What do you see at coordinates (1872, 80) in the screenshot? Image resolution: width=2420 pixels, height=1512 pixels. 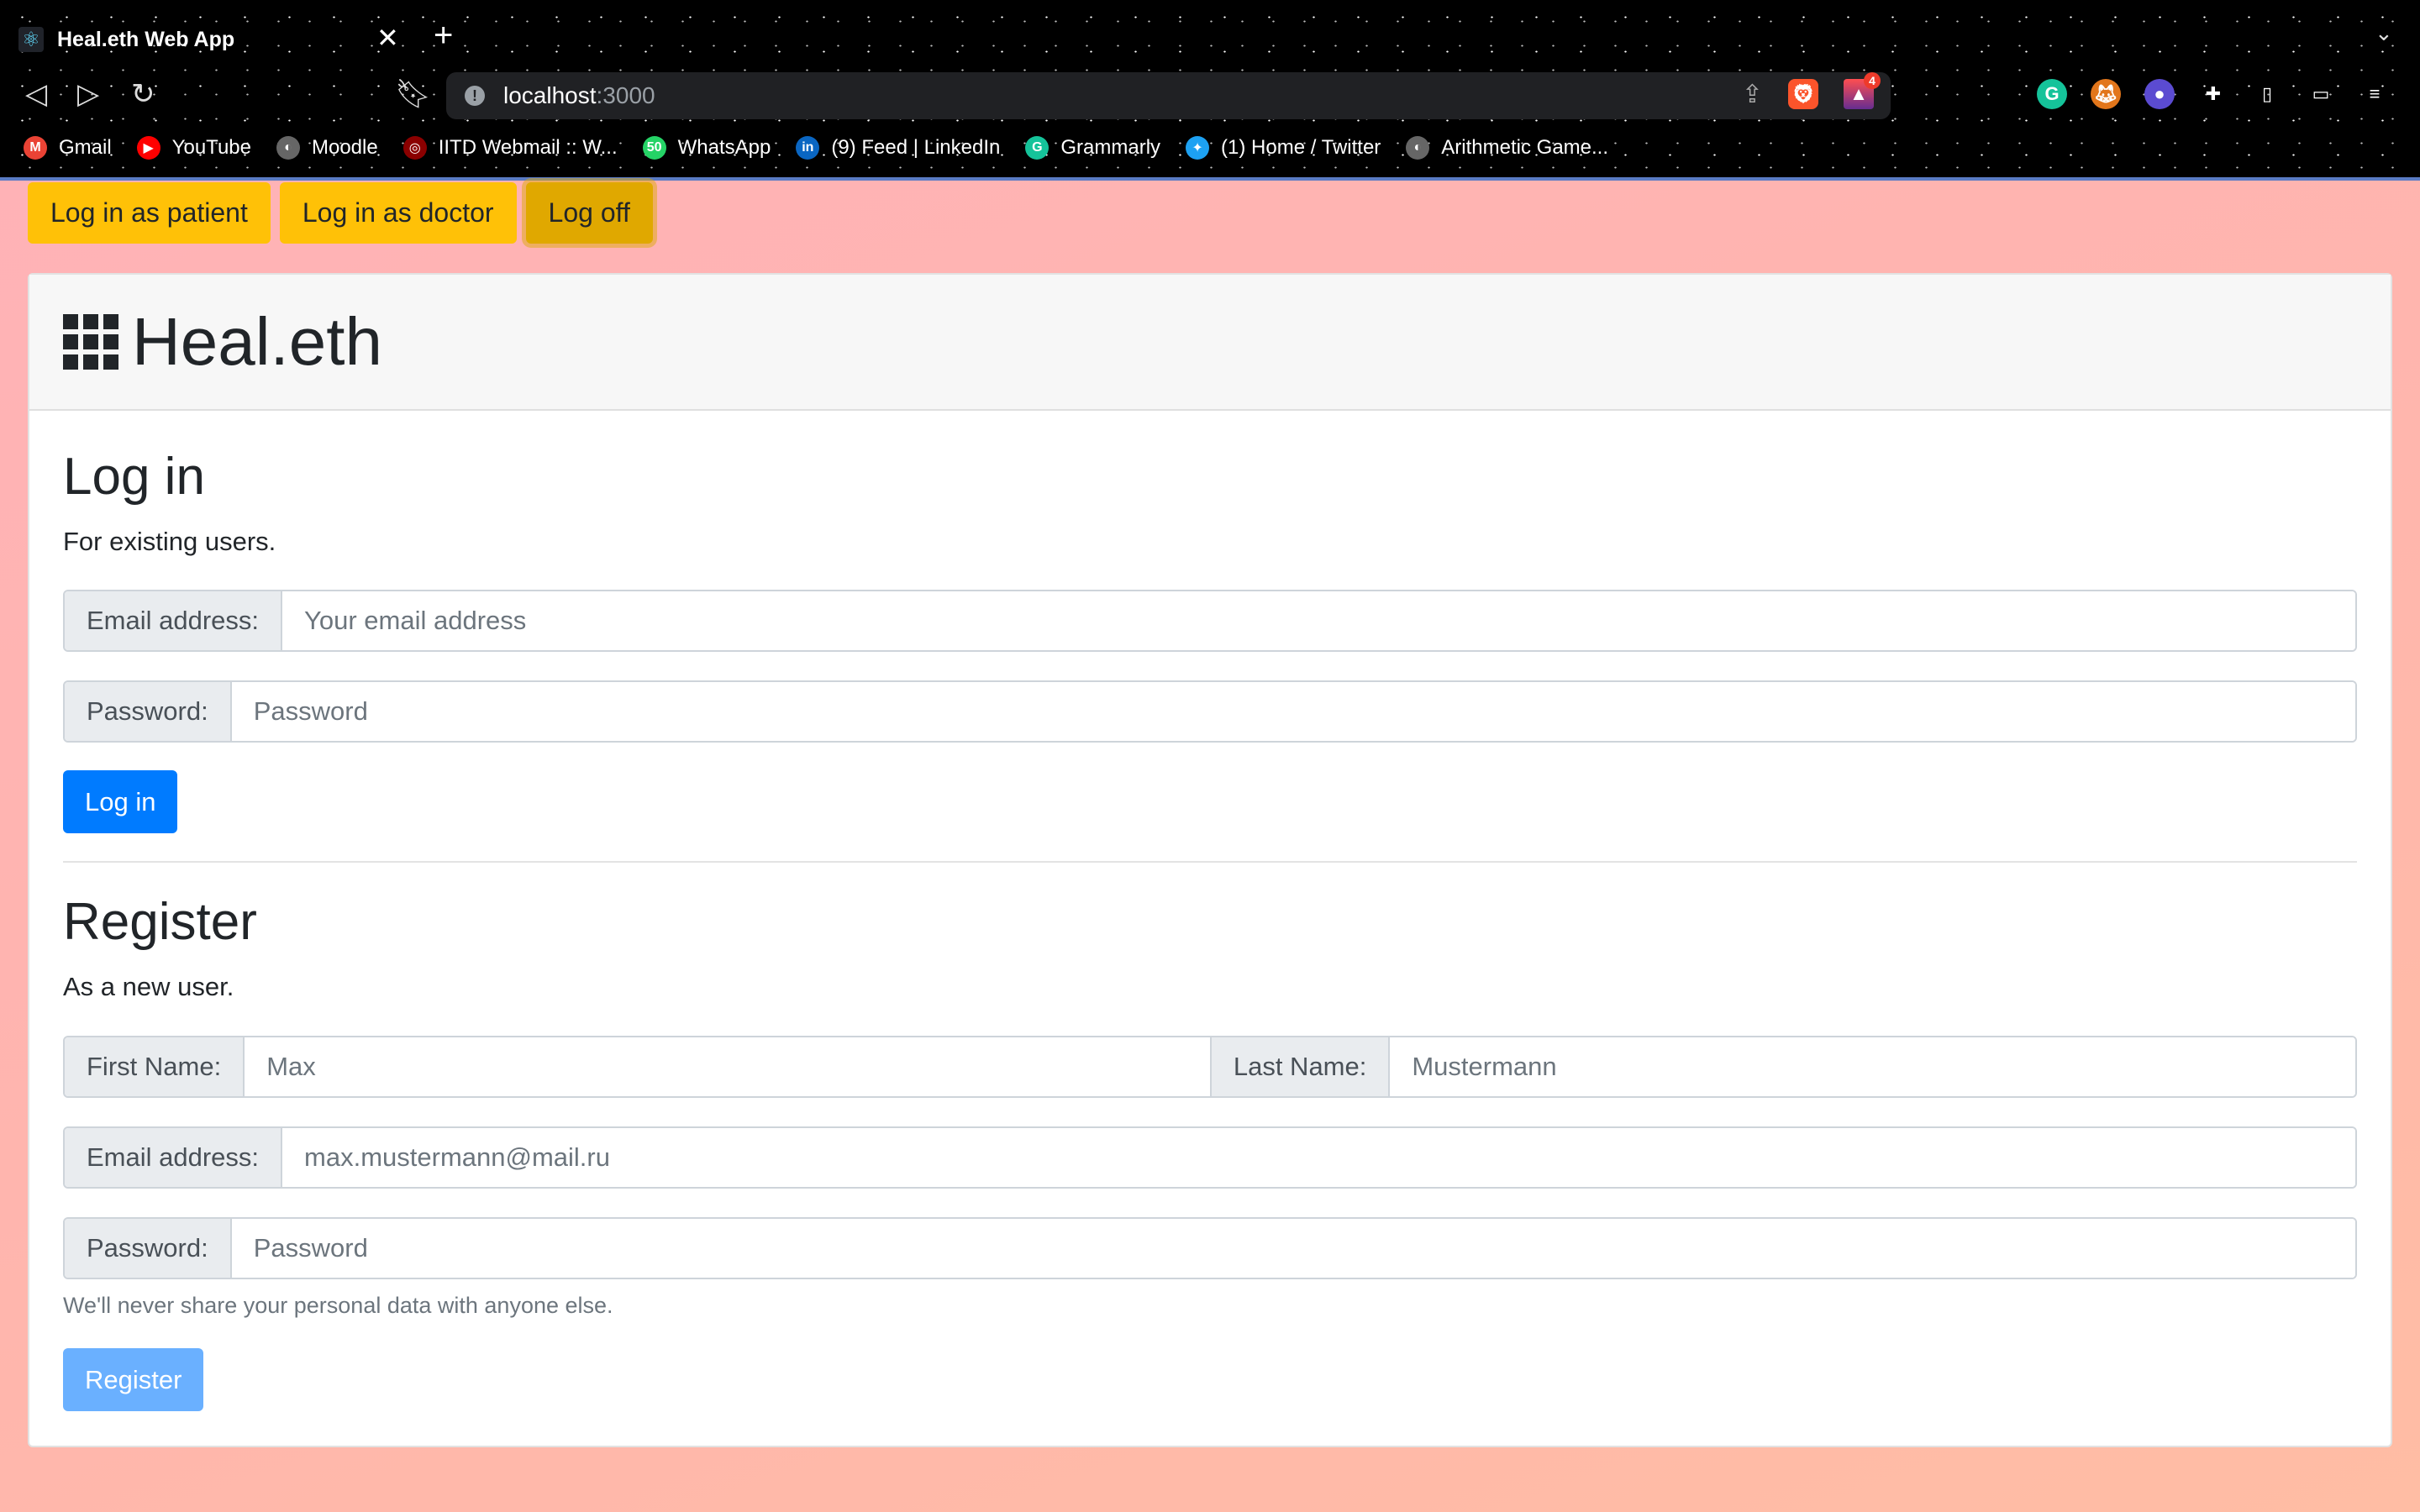 I see `rewards-badge: 4` at bounding box center [1872, 80].